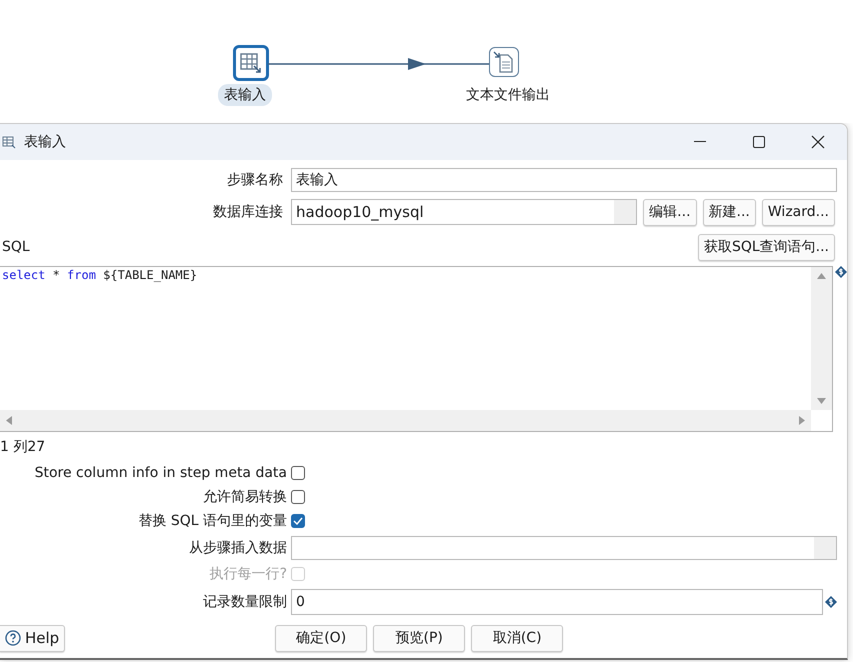 The height and width of the screenshot is (662, 853). What do you see at coordinates (831, 602) in the screenshot?
I see `variable-icon` at bounding box center [831, 602].